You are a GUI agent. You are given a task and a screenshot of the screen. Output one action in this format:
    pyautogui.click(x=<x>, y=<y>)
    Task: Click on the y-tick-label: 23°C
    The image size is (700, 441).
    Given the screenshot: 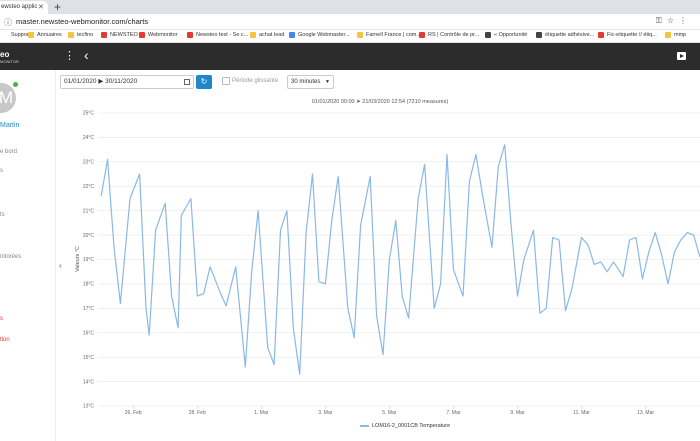 What is the action you would take?
    pyautogui.click(x=89, y=163)
    